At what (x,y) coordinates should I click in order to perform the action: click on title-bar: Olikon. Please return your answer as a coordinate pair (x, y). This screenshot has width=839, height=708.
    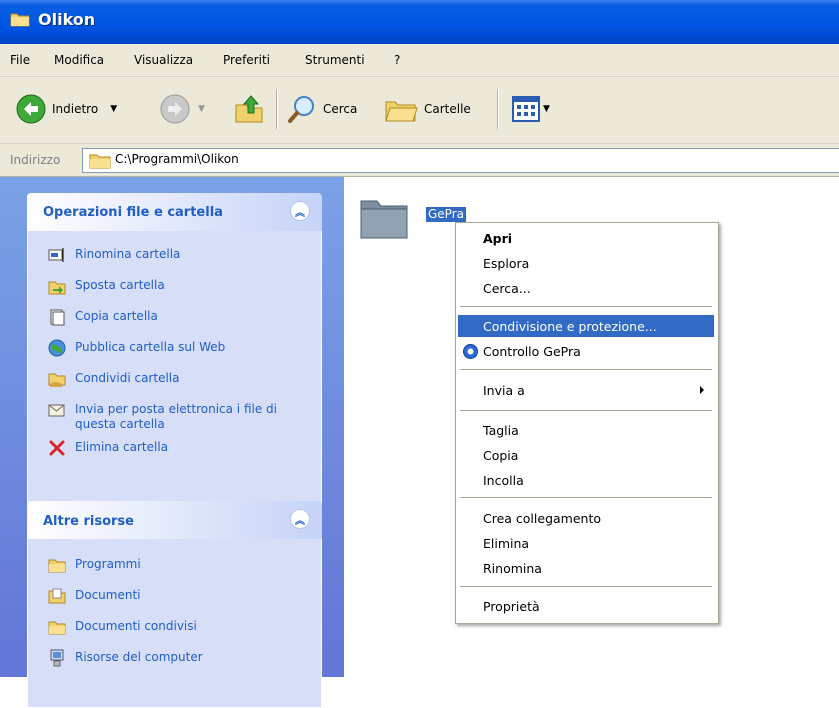
    Looking at the image, I should click on (419, 22).